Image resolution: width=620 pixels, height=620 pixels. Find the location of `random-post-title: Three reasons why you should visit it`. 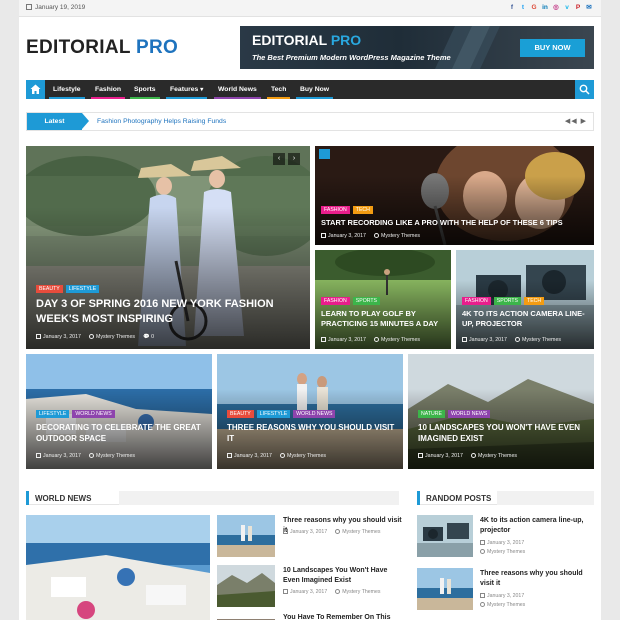

random-post-title: Three reasons why you should visit it is located at coordinates (537, 579).